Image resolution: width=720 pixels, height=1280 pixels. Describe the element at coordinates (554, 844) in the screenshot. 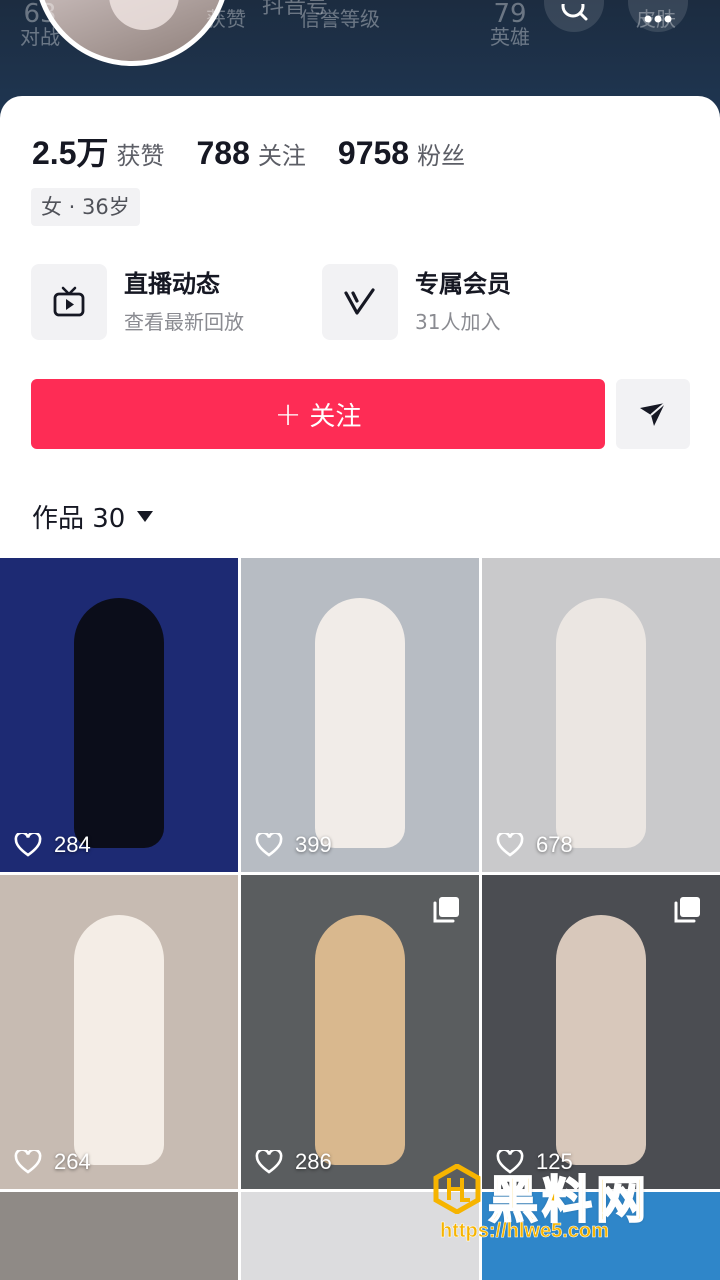

I see `like-count-value: 678` at that location.